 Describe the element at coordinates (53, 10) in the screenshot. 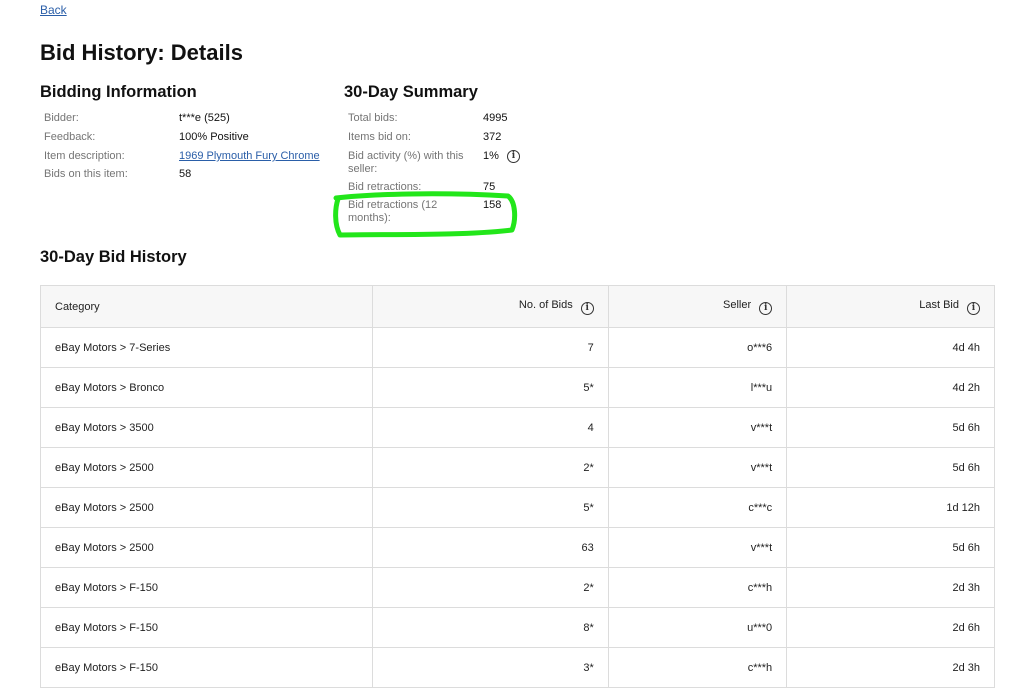

I see `back-link: Back` at that location.